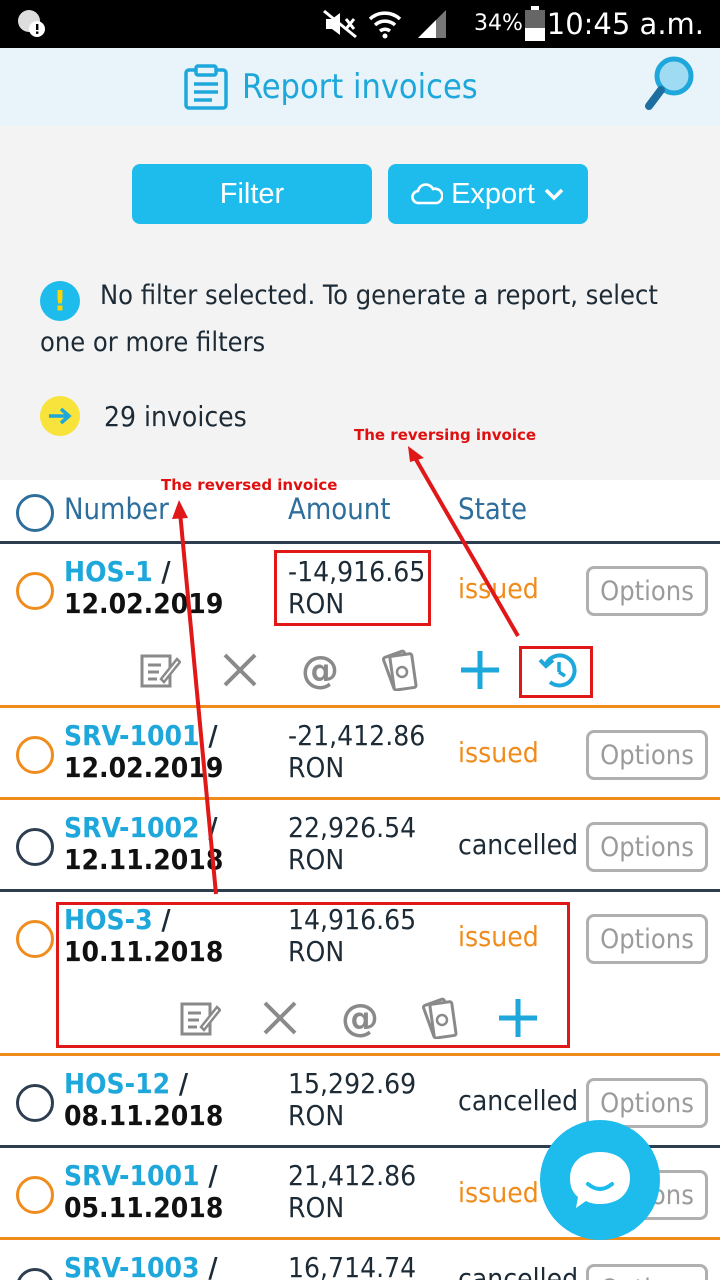 This screenshot has width=720, height=1280. I want to click on cloud-icon, so click(427, 194).